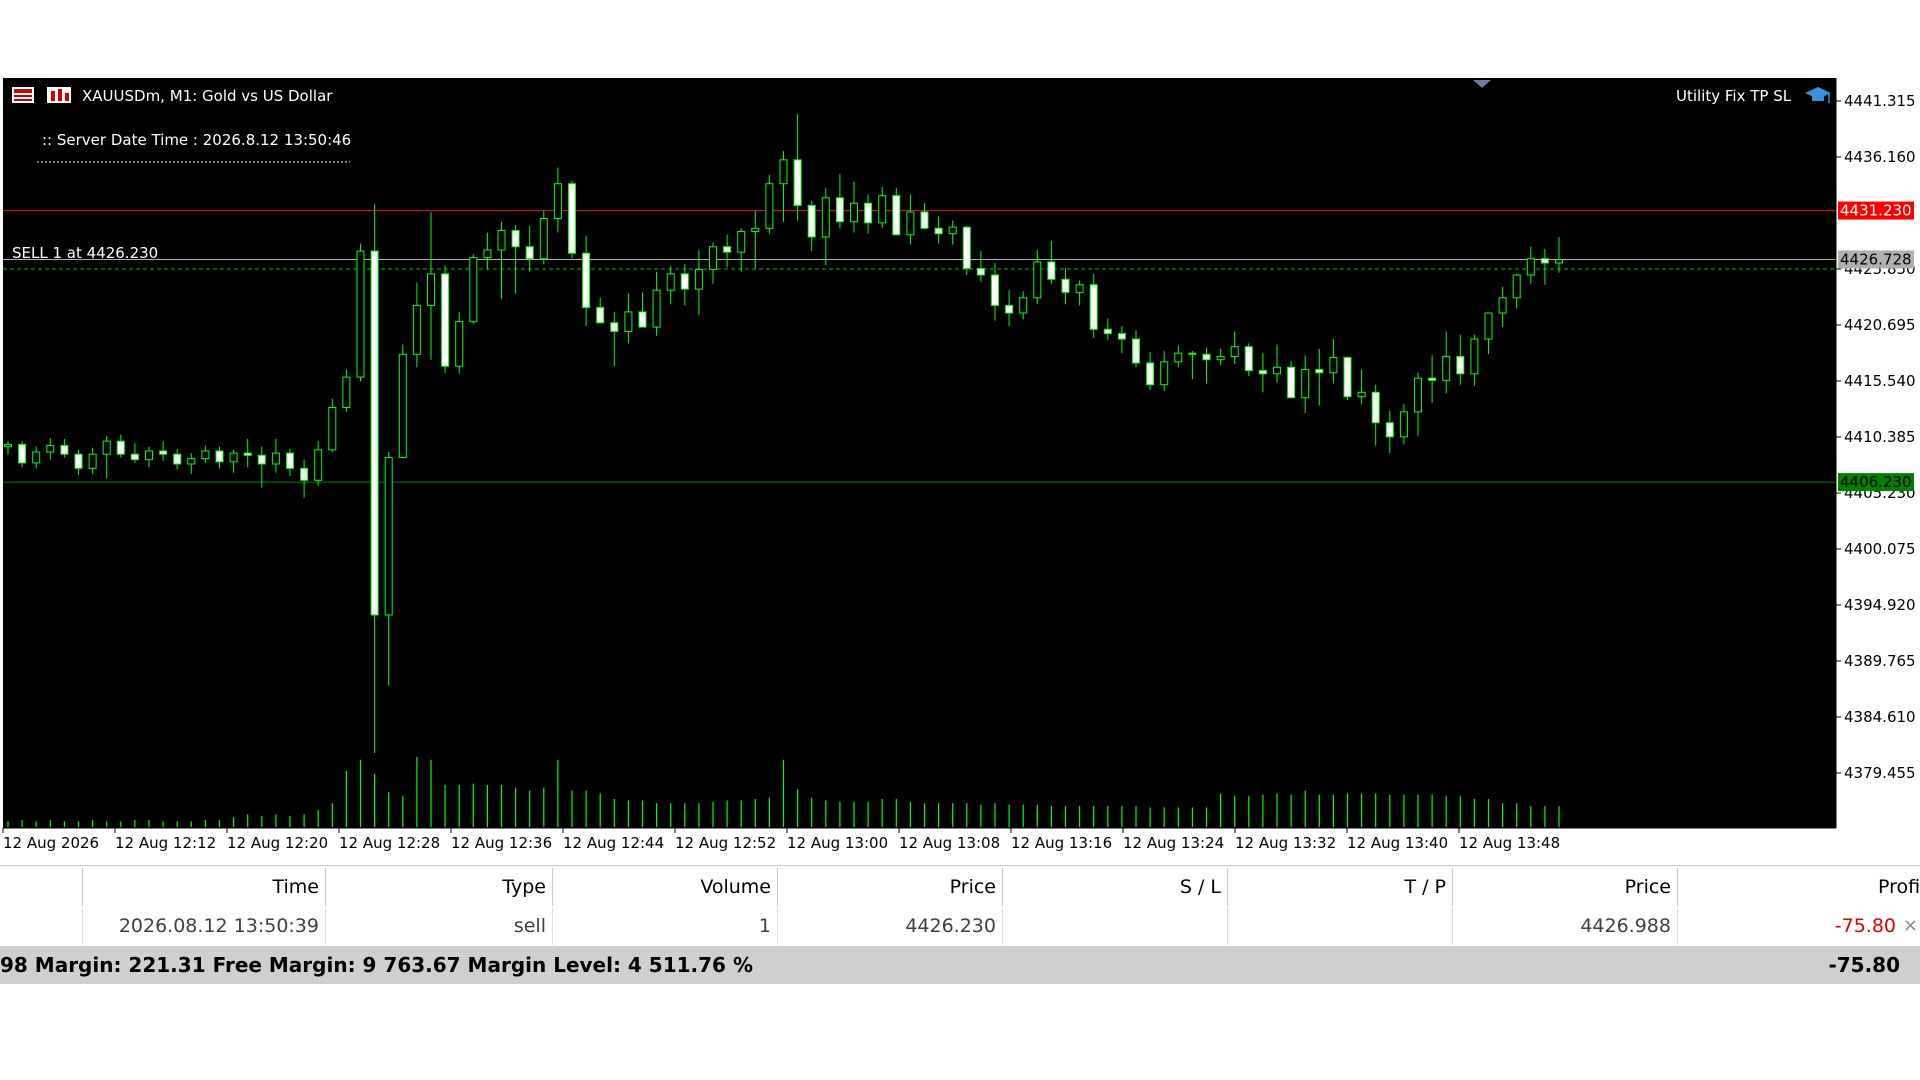  What do you see at coordinates (51, 843) in the screenshot?
I see `x-tick-label: 12 Aug 2026` at bounding box center [51, 843].